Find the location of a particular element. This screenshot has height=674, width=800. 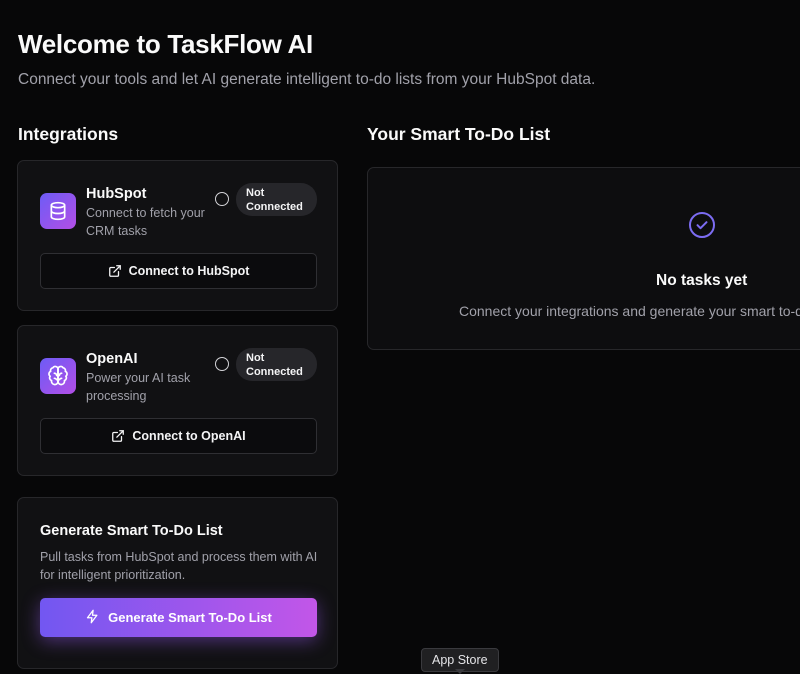

openai-radio is located at coordinates (222, 364).